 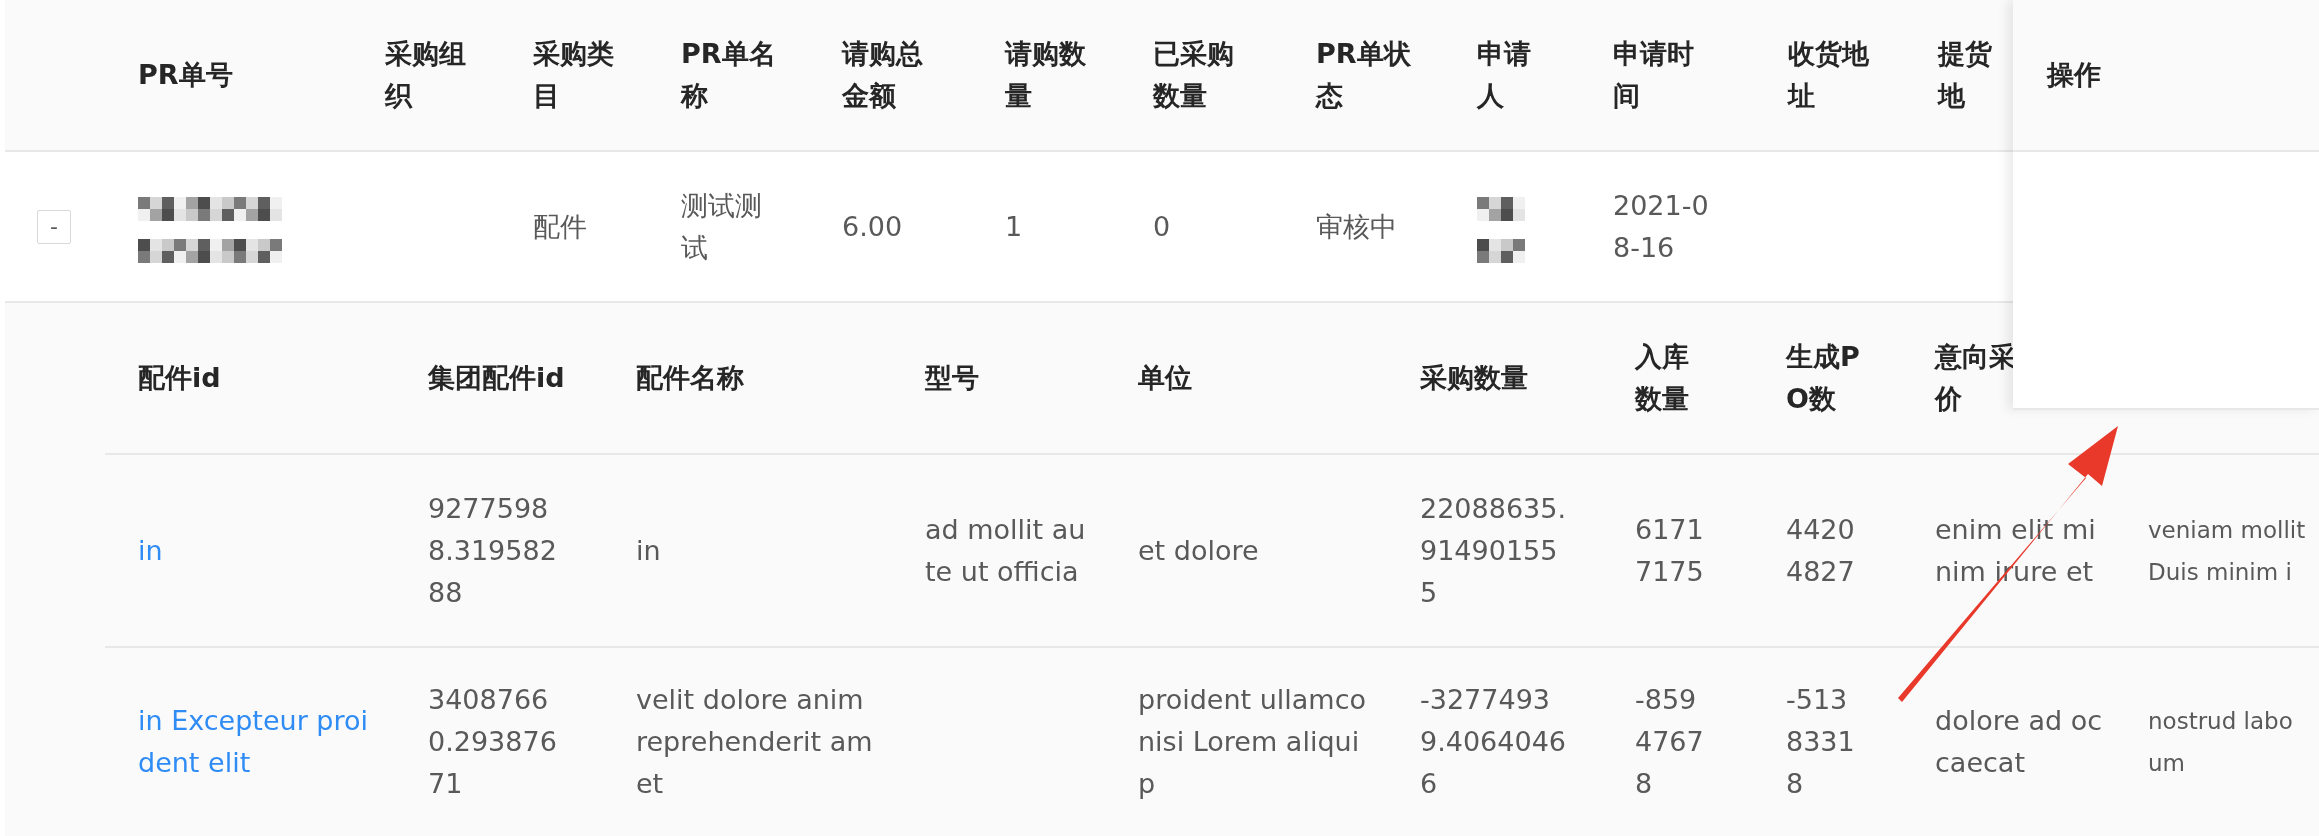 I want to click on table-cell-text: 44204827, so click(x=1821, y=550).